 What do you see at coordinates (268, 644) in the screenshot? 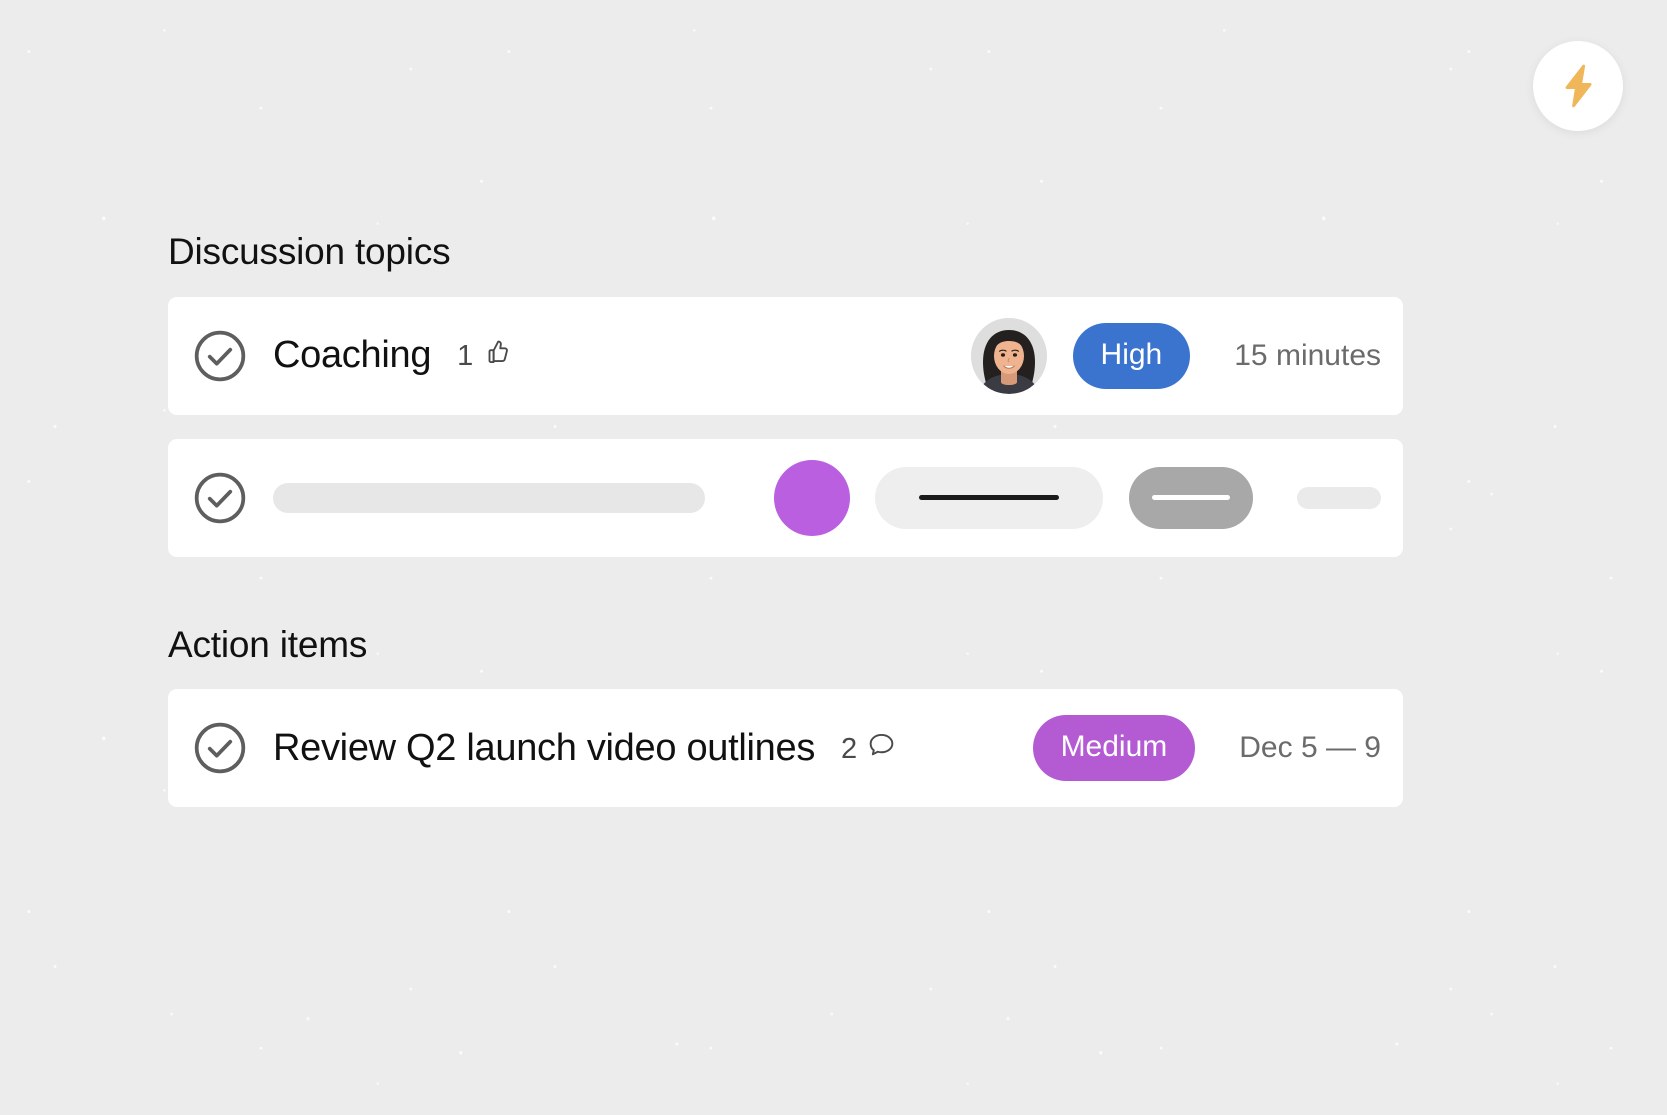
I see `page-title: Action items` at bounding box center [268, 644].